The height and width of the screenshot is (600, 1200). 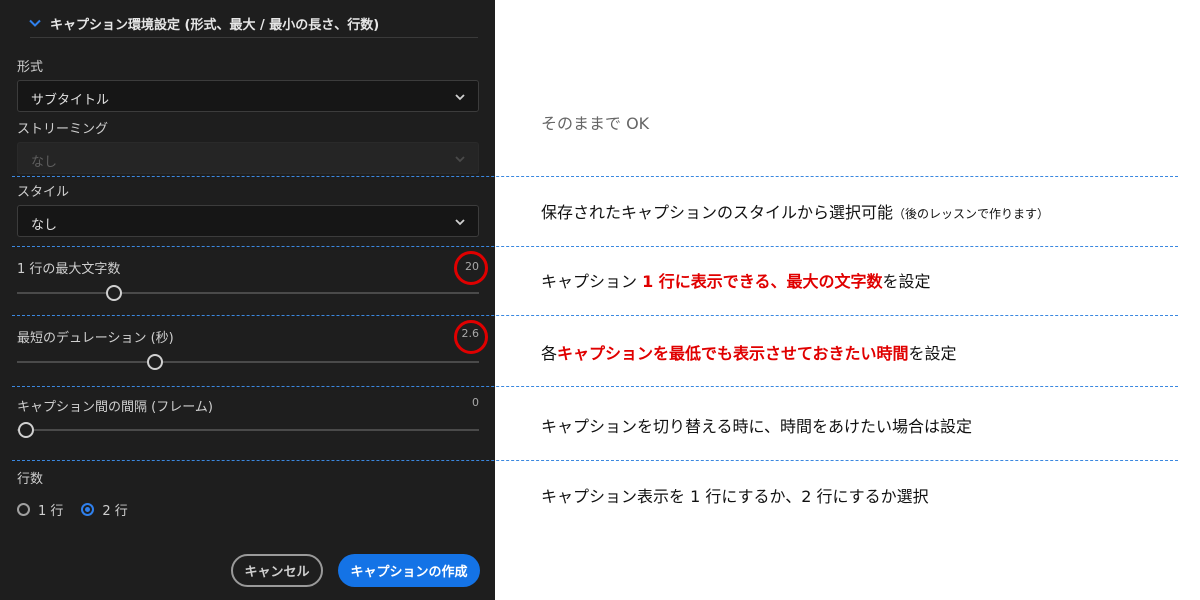 What do you see at coordinates (88, 509) in the screenshot?
I see `radio-on-icon` at bounding box center [88, 509].